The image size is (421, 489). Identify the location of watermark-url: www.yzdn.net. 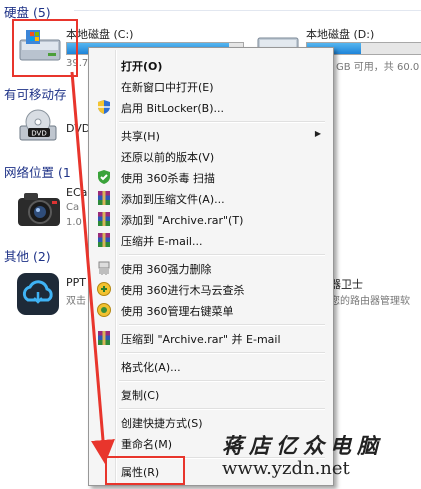
(286, 468).